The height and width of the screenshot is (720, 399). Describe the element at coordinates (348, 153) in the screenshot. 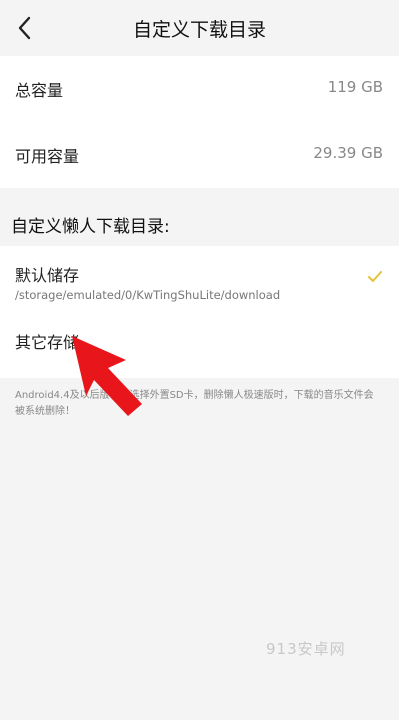

I see `available-capacity-value: 29.39 GB` at that location.